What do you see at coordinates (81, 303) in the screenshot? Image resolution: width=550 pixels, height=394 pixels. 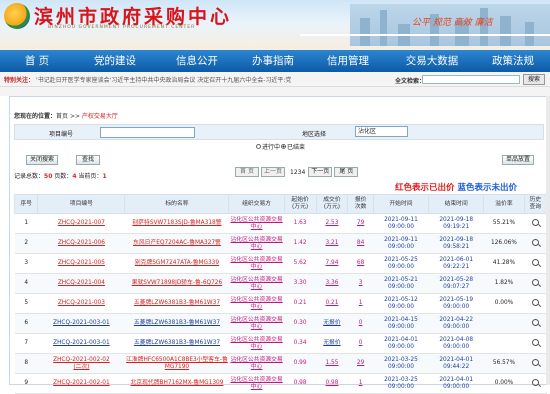 I see `project-code-link: ZHCQ-2021-003` at bounding box center [81, 303].